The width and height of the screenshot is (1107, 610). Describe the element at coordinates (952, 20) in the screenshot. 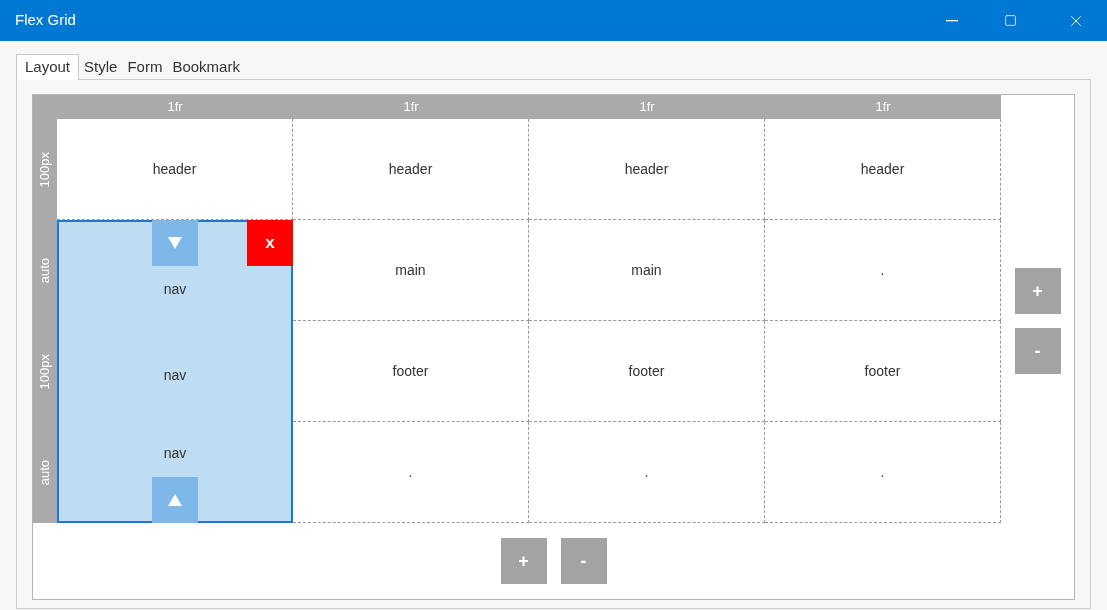

I see `minimize-icon` at that location.